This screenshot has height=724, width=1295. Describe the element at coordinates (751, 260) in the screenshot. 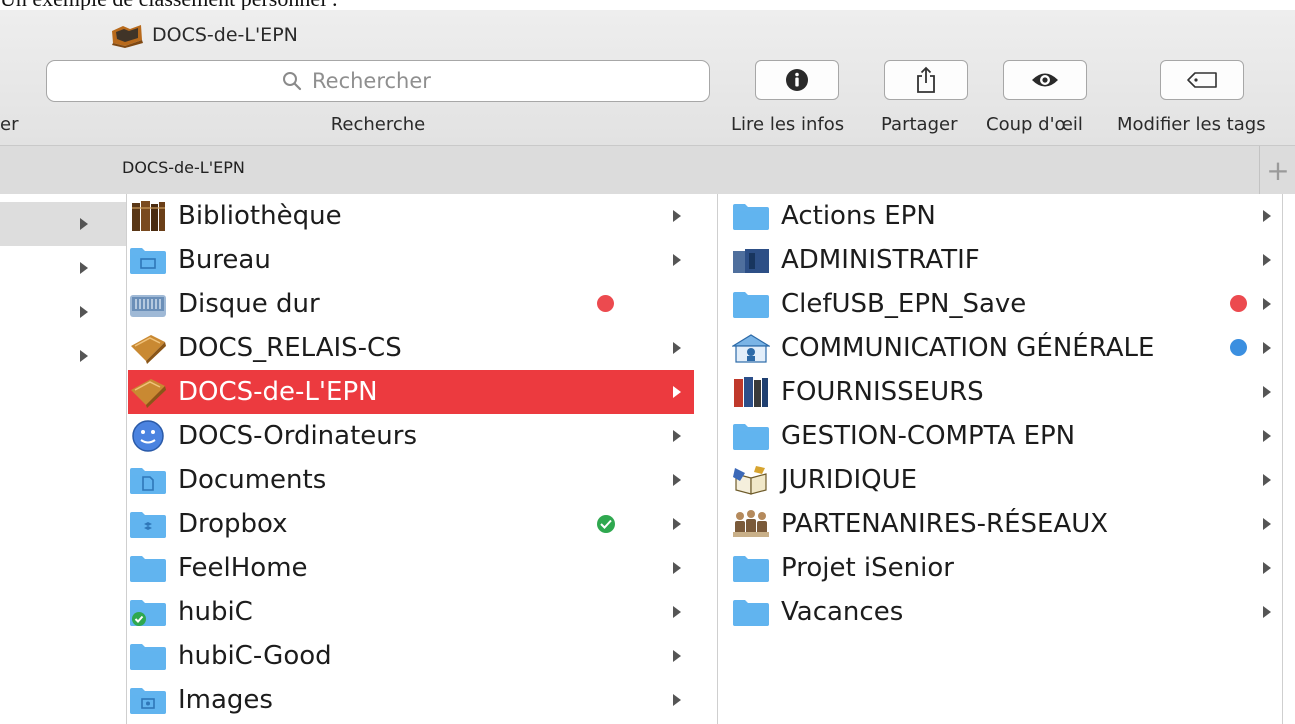

I see `binder-icon` at that location.